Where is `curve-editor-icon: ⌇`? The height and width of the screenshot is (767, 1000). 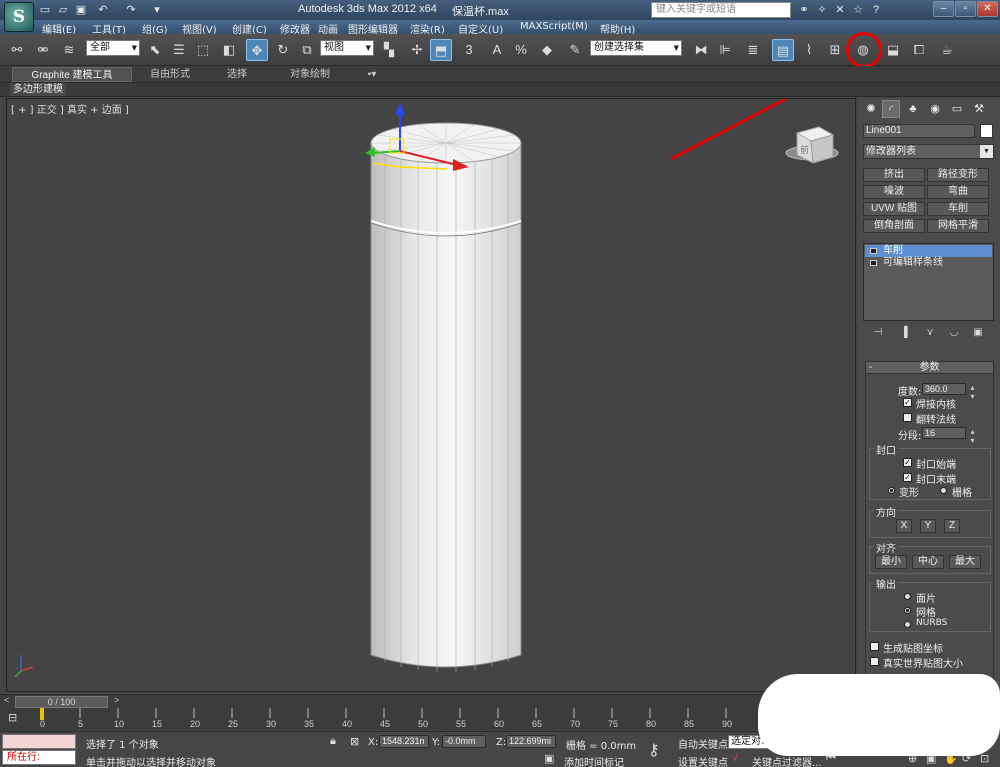 curve-editor-icon: ⌇ is located at coordinates (809, 50).